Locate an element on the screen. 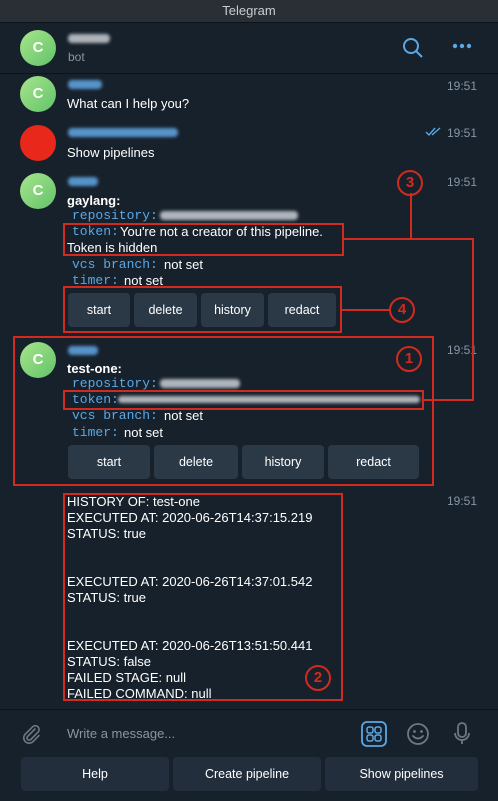 The image size is (498, 801). annotation-box-token-note is located at coordinates (203, 239).